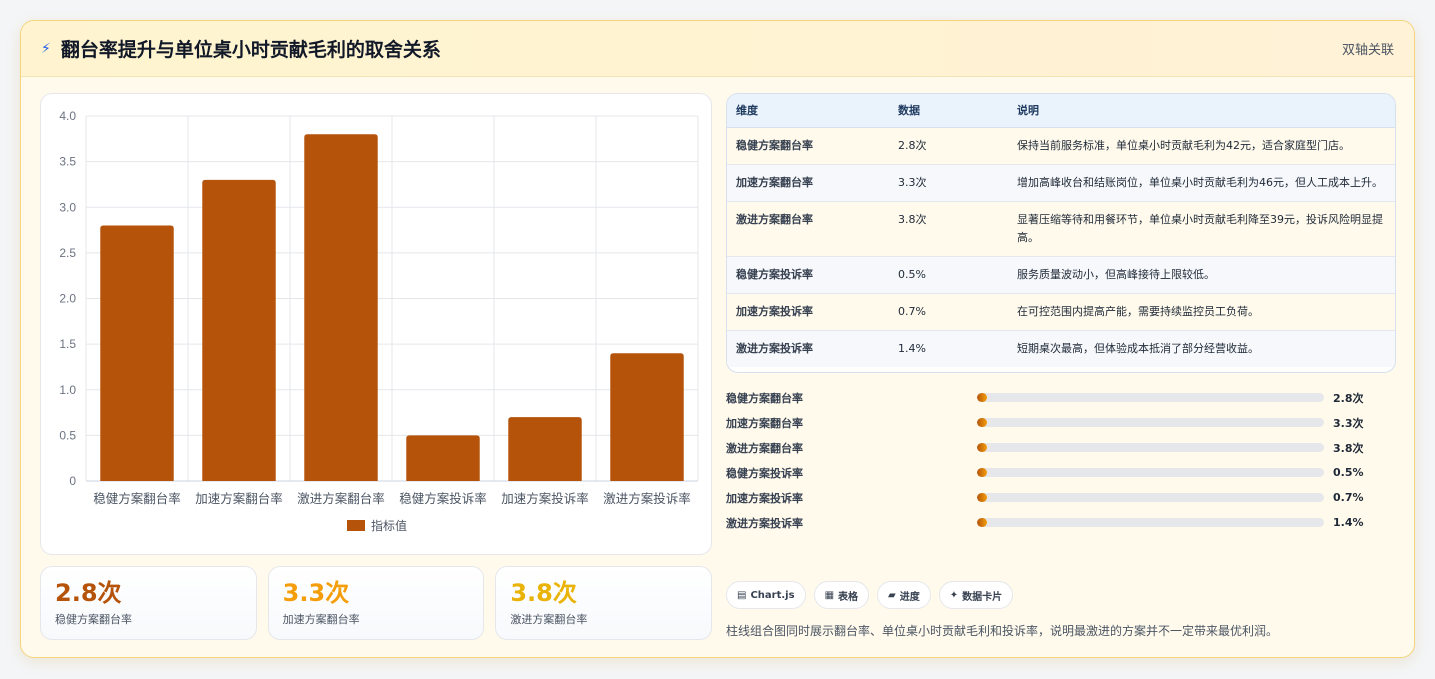 The width and height of the screenshot is (1435, 679). What do you see at coordinates (808, 348) in the screenshot?
I see `table-cell-dim: 激进方案投诉率` at bounding box center [808, 348].